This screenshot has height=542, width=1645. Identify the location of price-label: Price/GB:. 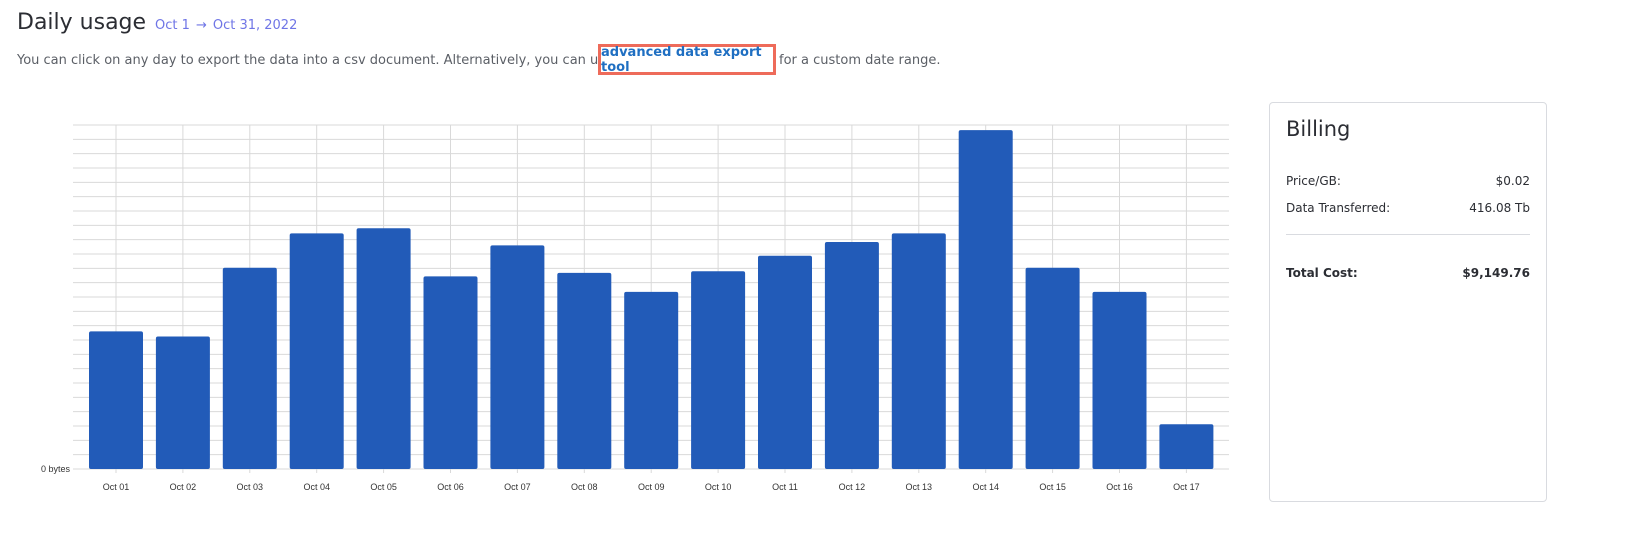
(1313, 181).